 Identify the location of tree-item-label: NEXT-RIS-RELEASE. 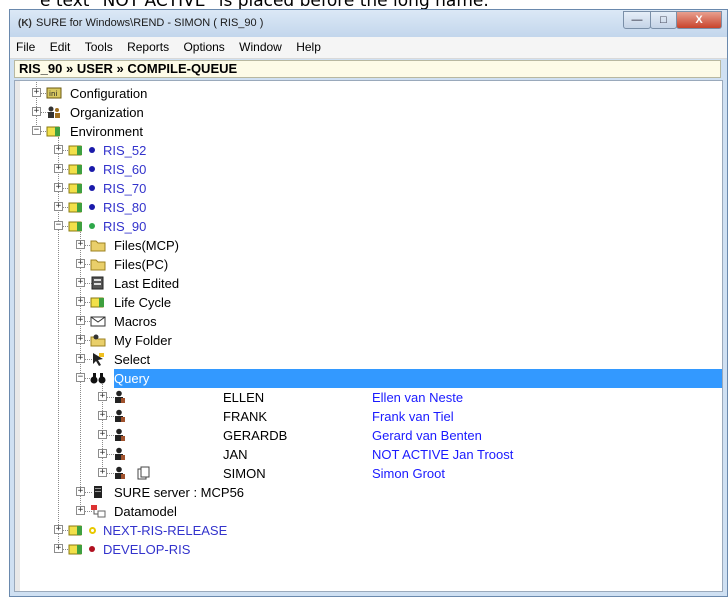
(165, 530).